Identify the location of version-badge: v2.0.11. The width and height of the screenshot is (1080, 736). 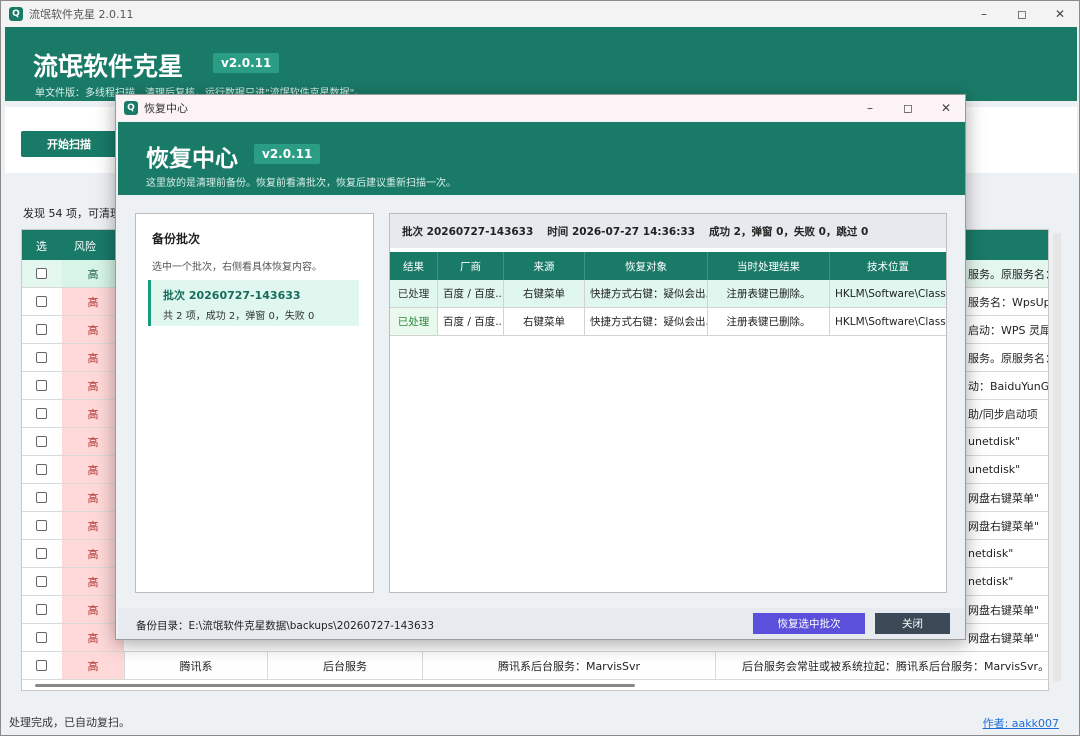
(246, 63).